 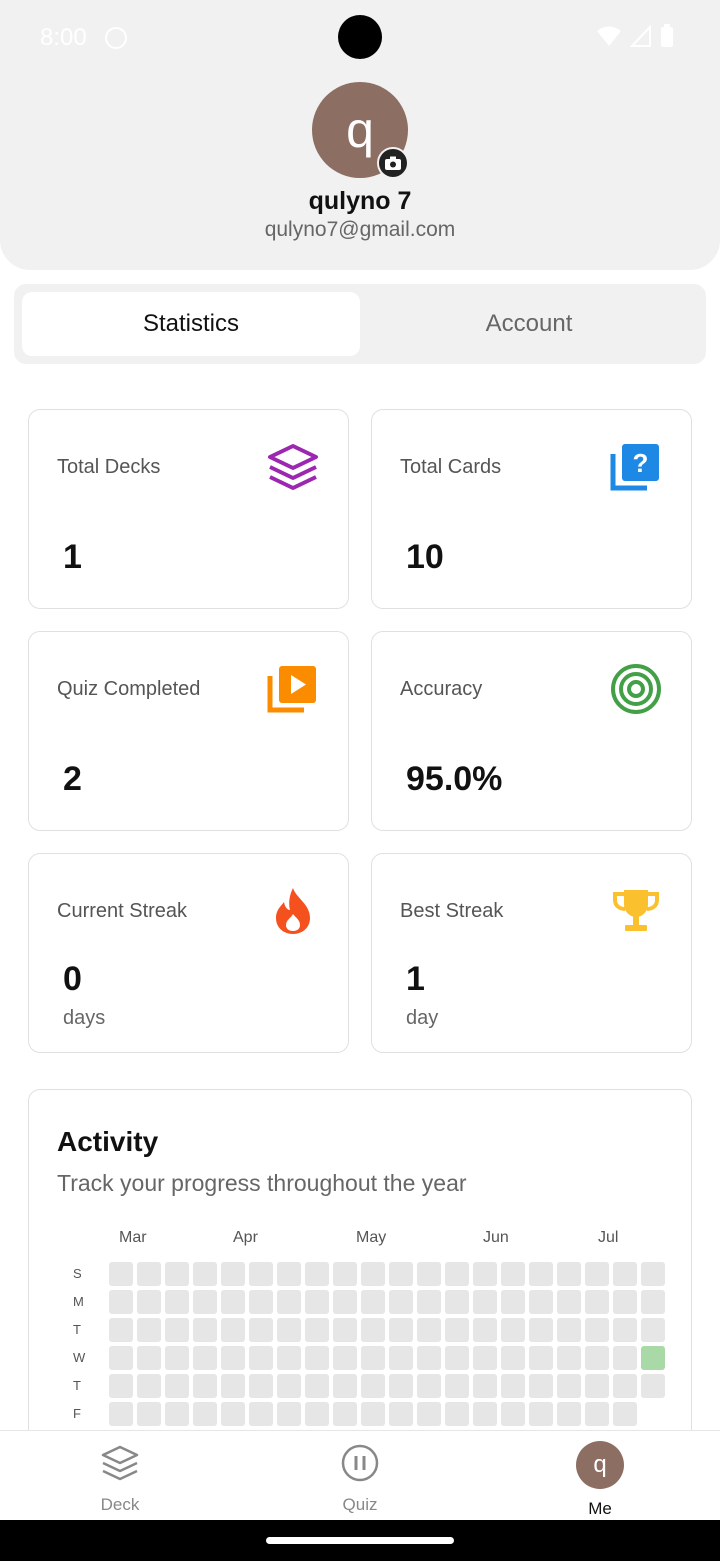 I want to click on tab-account: Account, so click(x=529, y=324).